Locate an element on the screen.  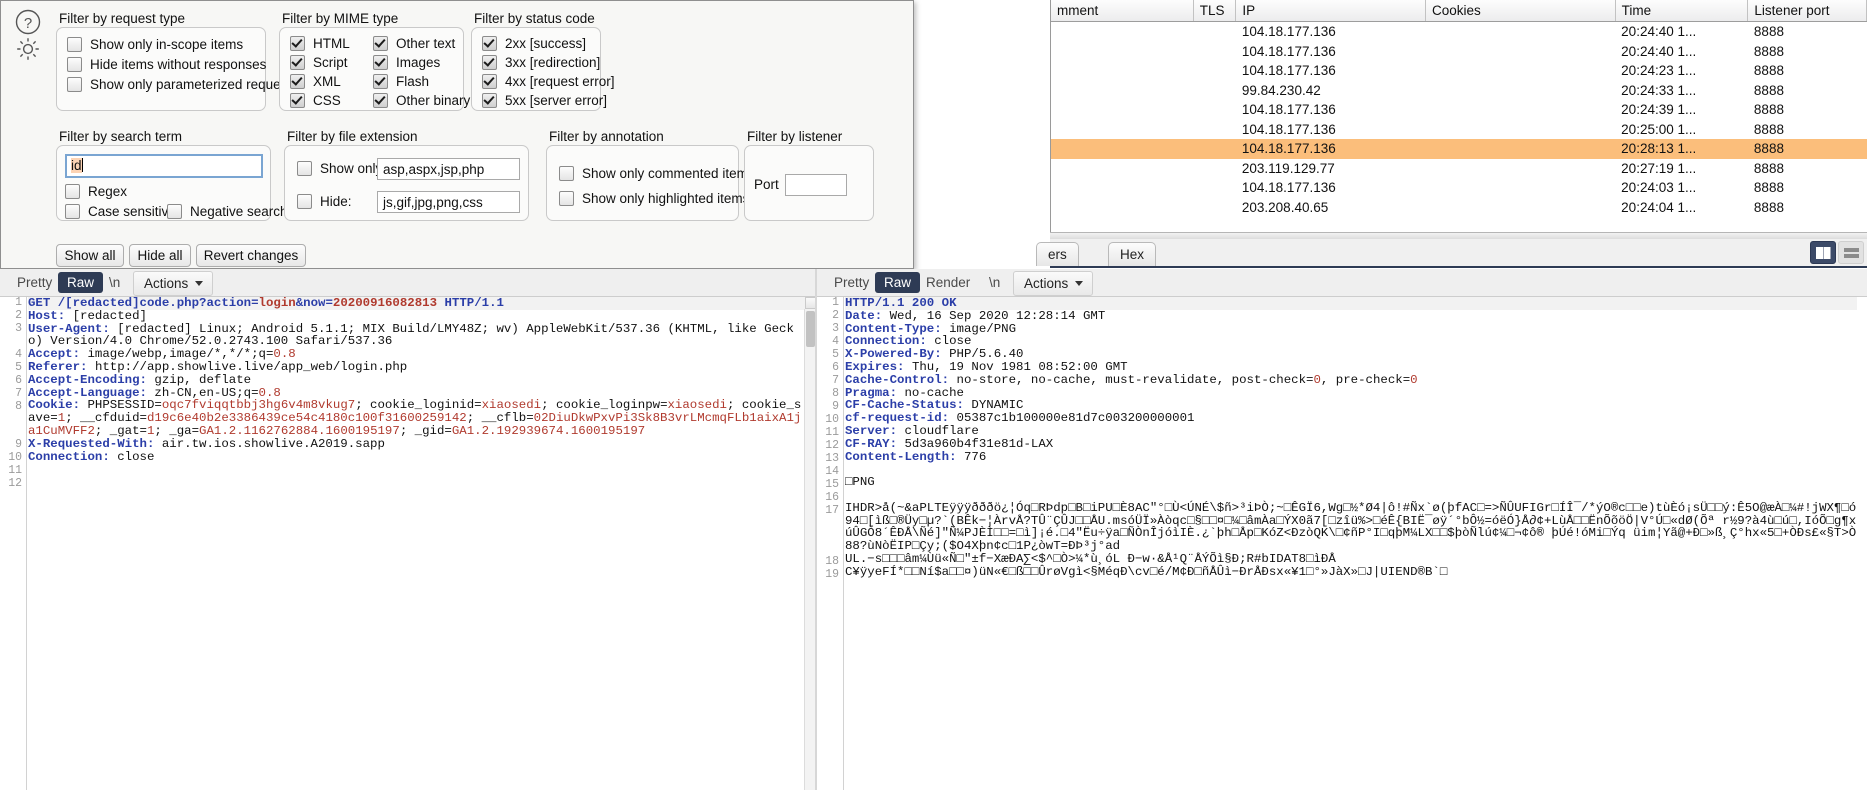
gear-icon is located at coordinates (28, 49).